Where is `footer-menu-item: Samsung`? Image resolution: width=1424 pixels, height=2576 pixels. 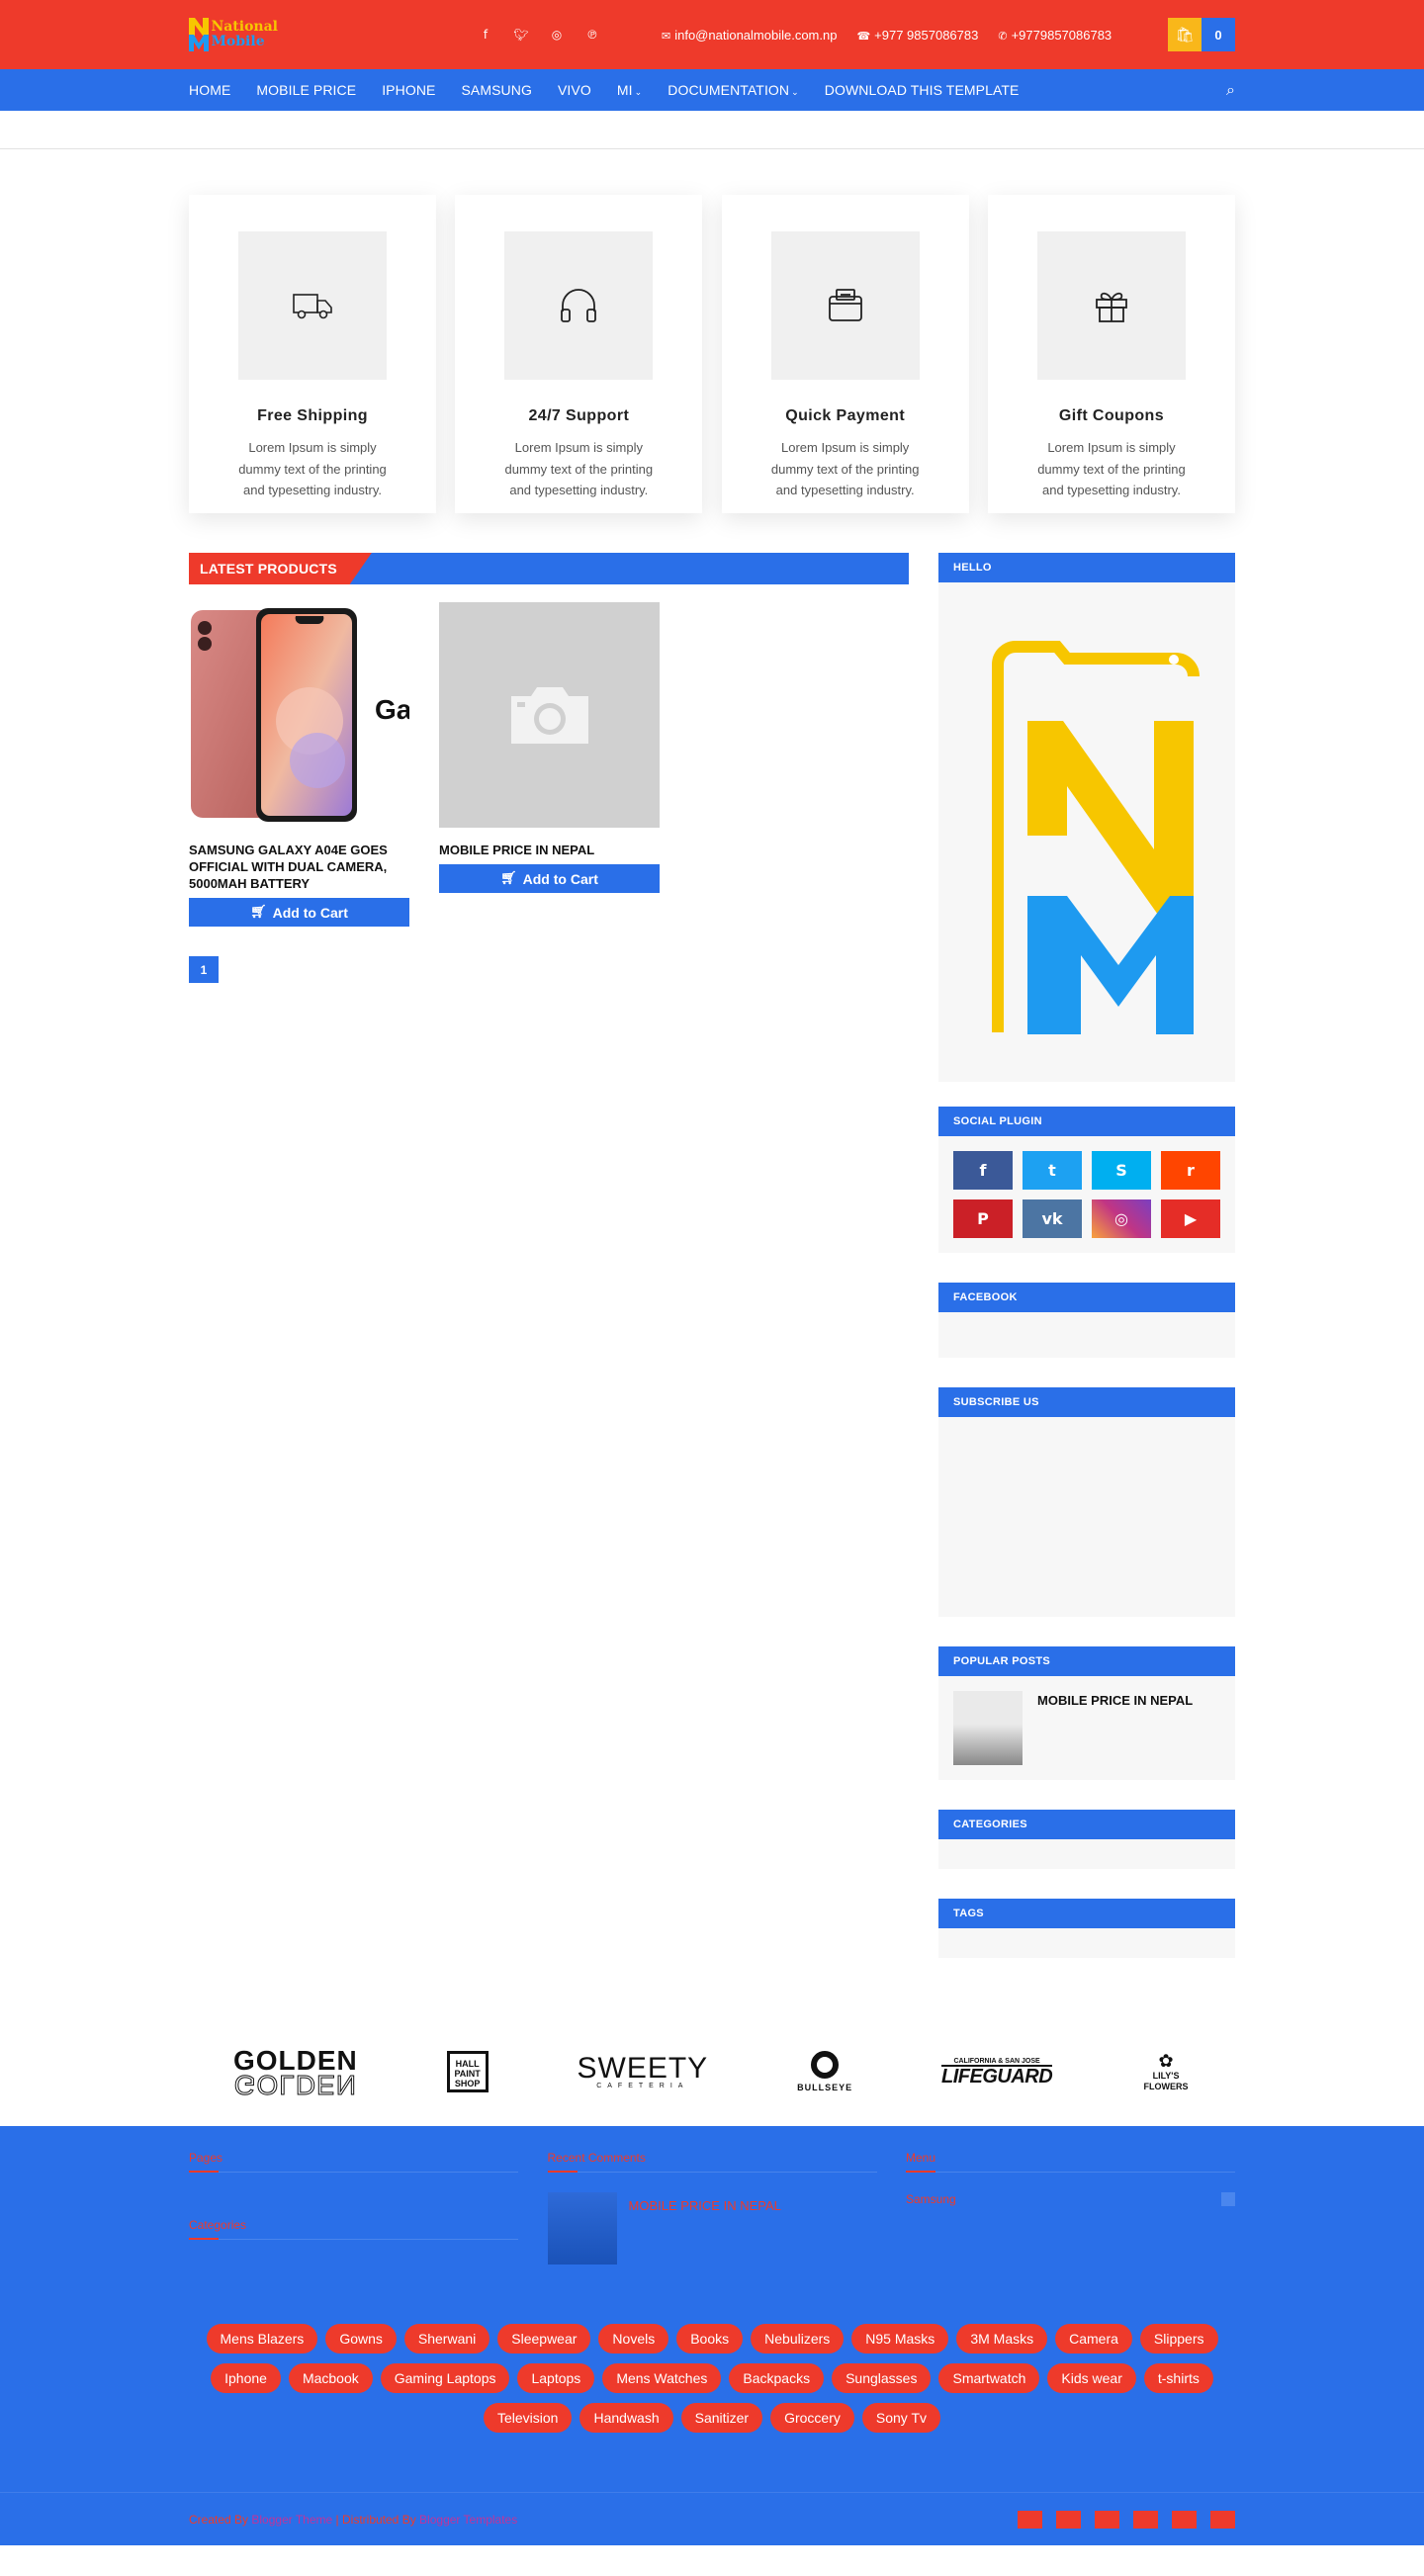
footer-menu-item: Samsung is located at coordinates (1071, 2199).